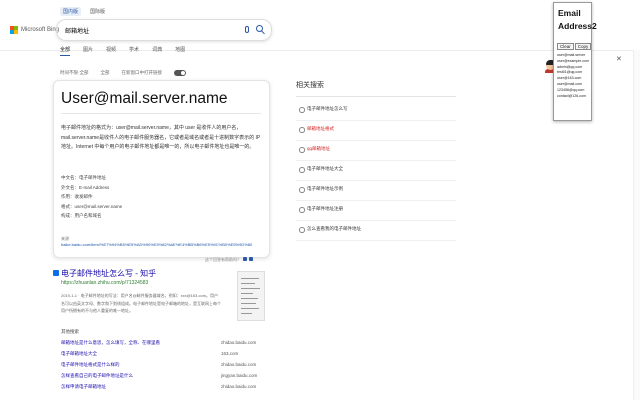 Image resolution: width=640 pixels, height=400 pixels. I want to click on list-item: user@mail.server, so click(573, 56).